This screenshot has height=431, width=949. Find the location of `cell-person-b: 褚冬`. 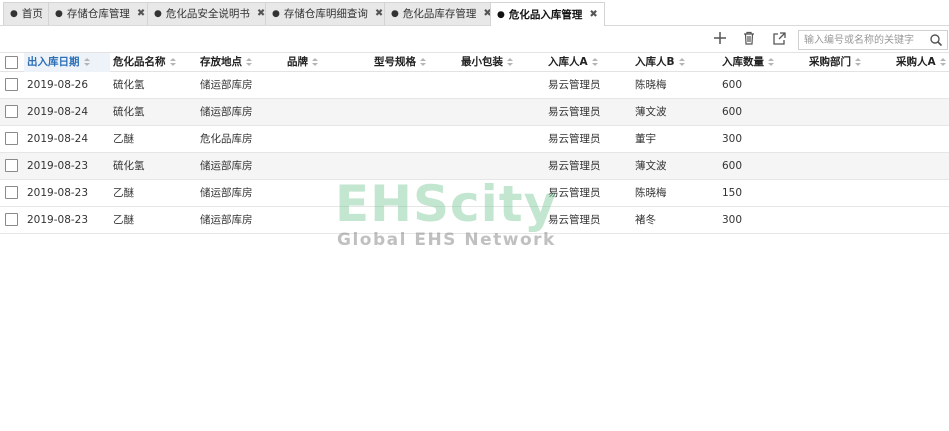

cell-person-b: 褚冬 is located at coordinates (645, 220).